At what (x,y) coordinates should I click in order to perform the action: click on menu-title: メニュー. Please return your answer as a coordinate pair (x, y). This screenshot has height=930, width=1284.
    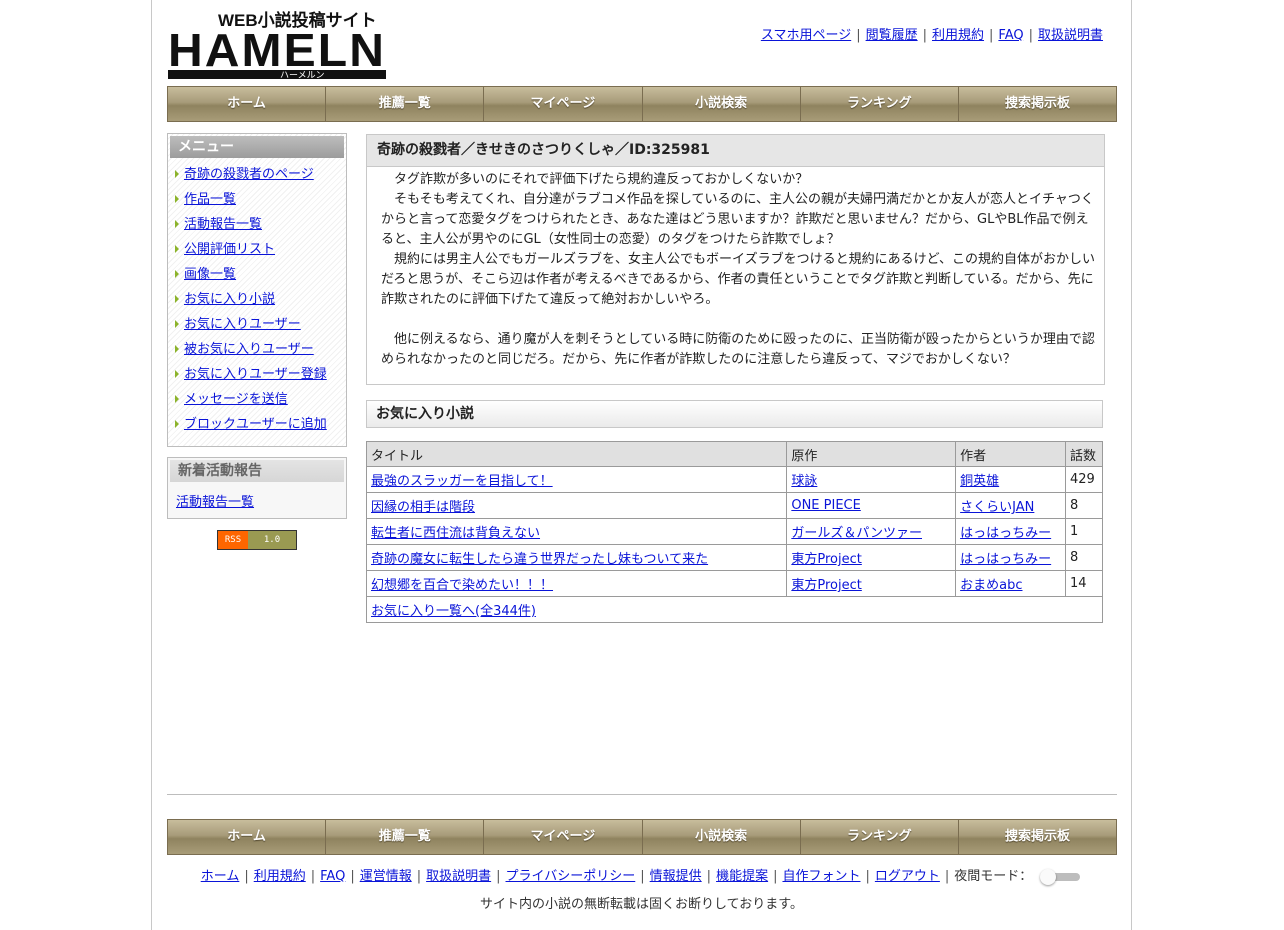
    Looking at the image, I should click on (257, 147).